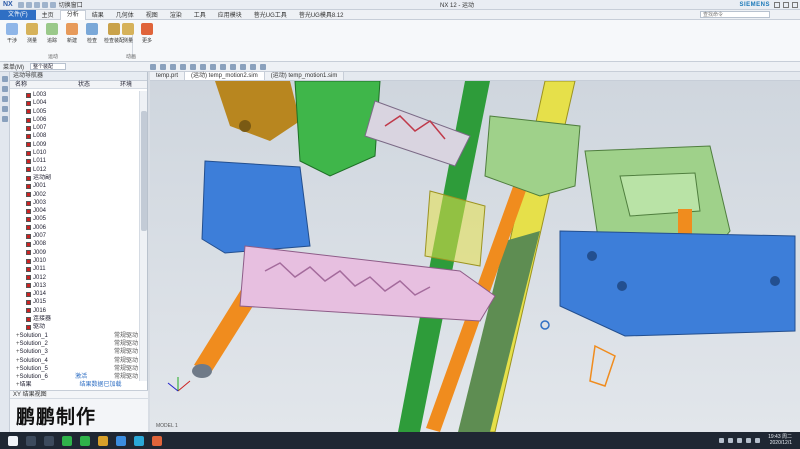 The image size is (800, 449). I want to click on navigator-row: J003, so click(74, 203).